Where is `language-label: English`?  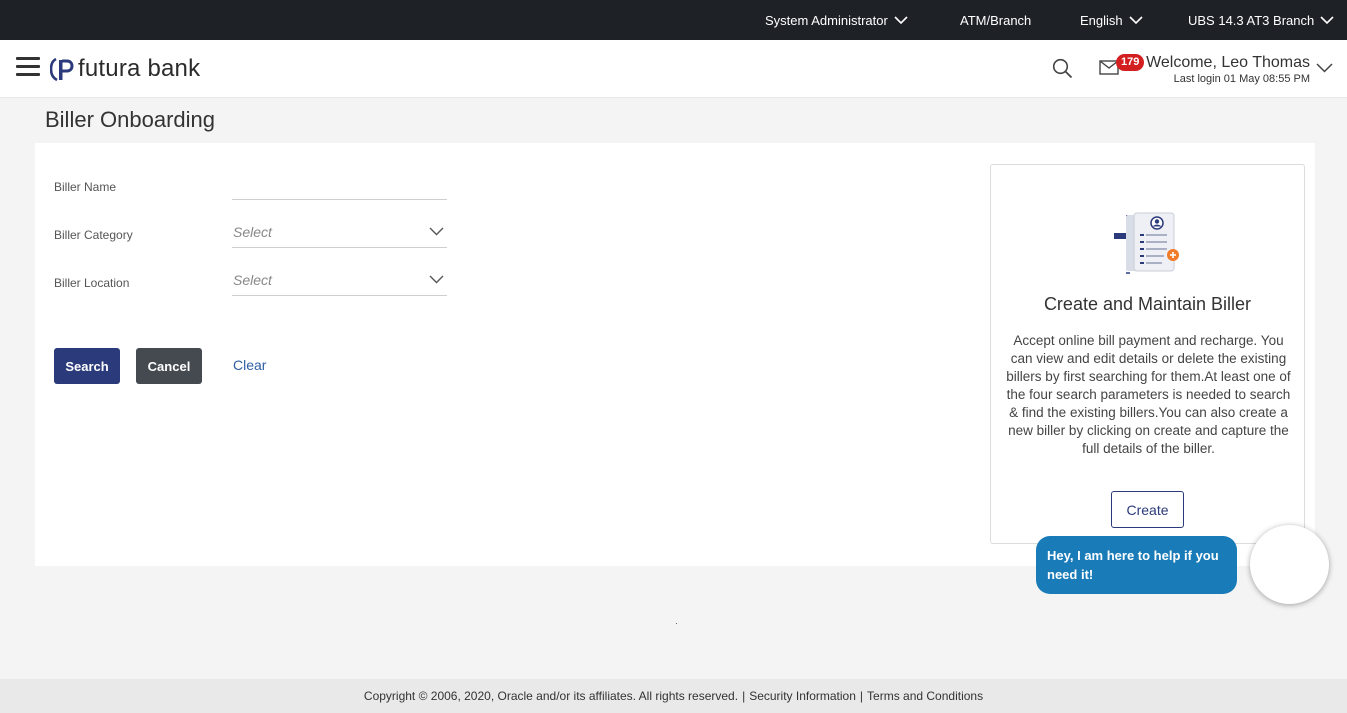 language-label: English is located at coordinates (1101, 20).